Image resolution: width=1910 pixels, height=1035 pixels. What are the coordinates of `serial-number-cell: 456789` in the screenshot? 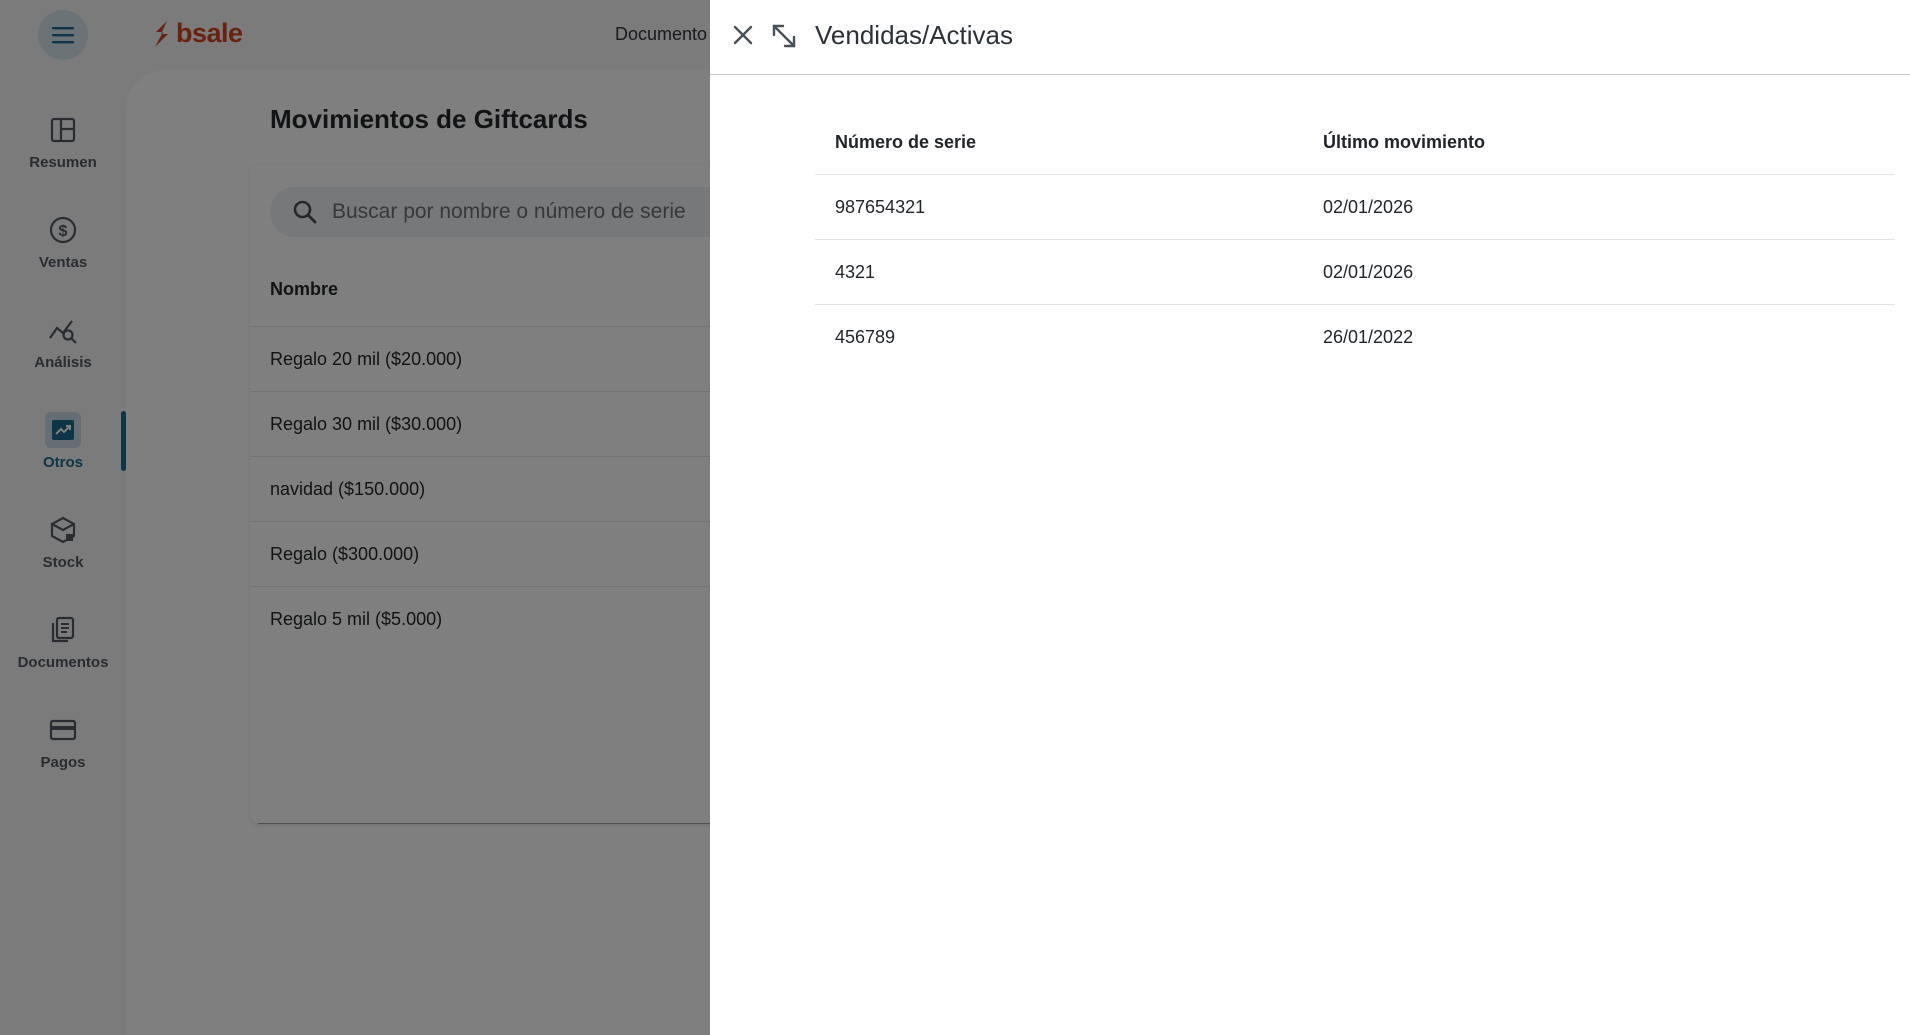 It's located at (865, 337).